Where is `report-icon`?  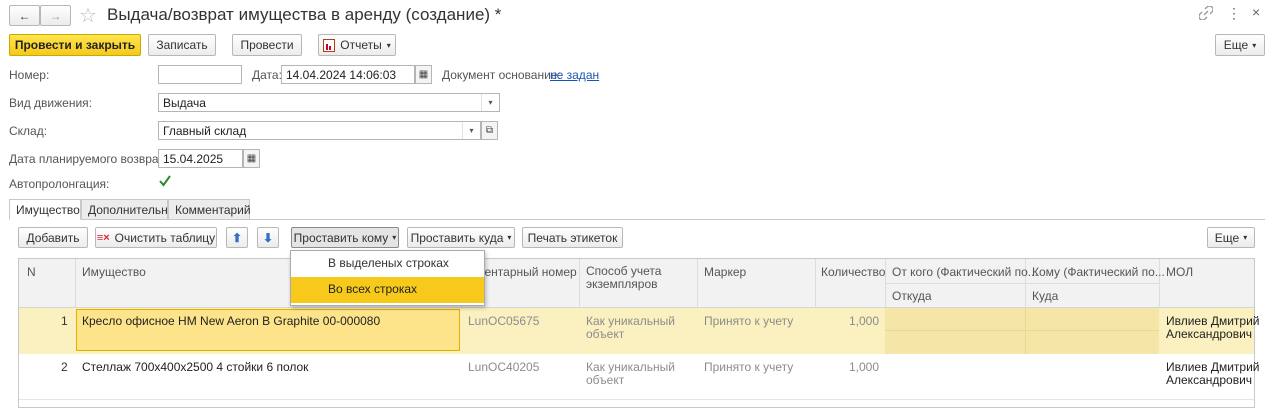
report-icon is located at coordinates (329, 45).